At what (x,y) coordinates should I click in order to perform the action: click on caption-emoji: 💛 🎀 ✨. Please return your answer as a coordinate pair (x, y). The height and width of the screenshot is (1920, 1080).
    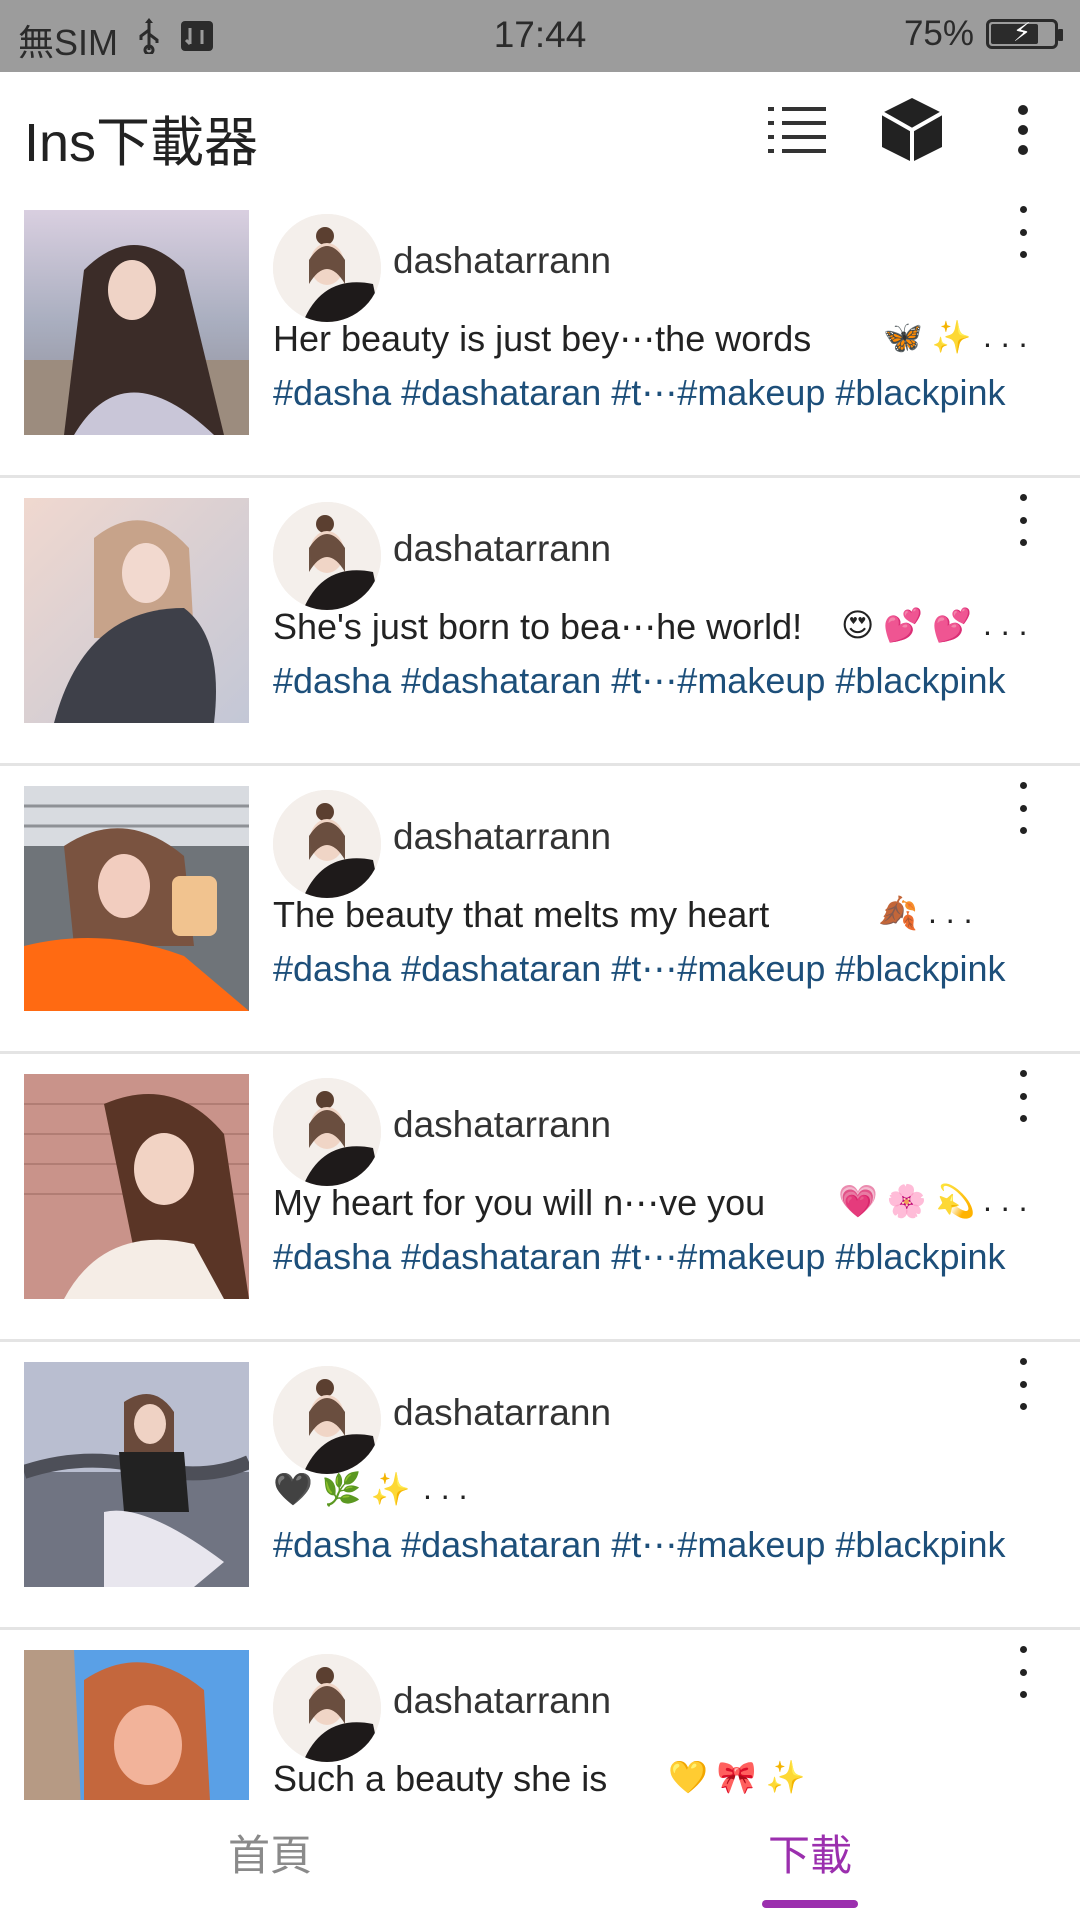
    Looking at the image, I should click on (737, 1777).